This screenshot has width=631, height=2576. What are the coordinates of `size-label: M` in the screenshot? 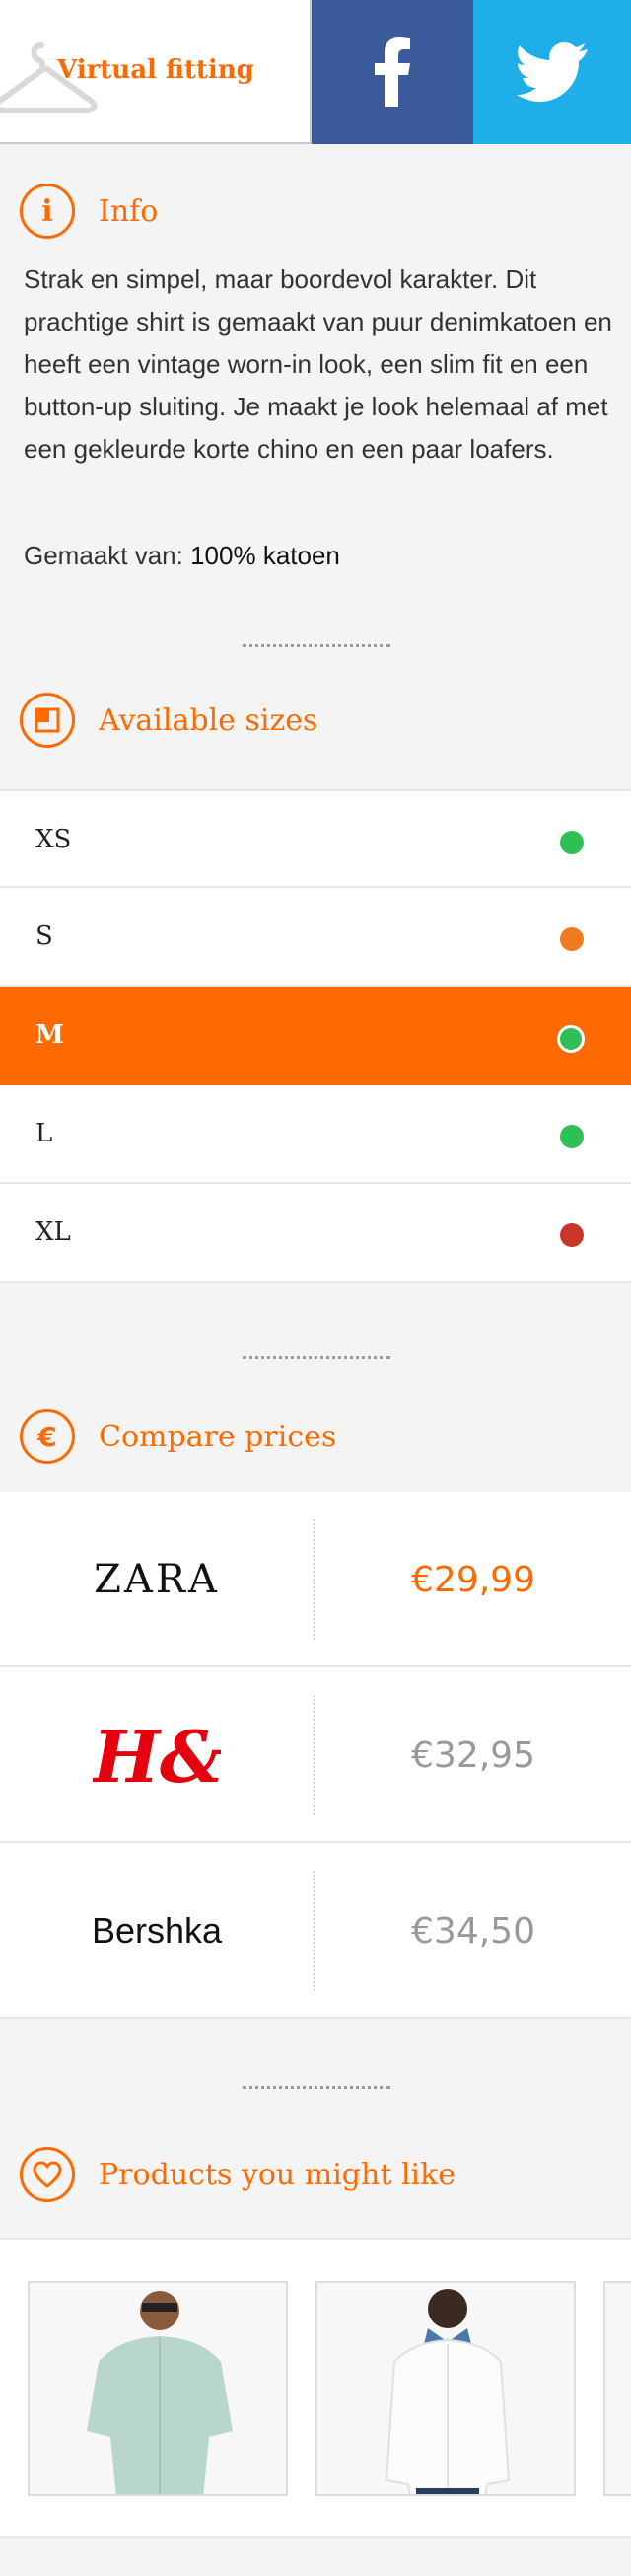 It's located at (49, 1035).